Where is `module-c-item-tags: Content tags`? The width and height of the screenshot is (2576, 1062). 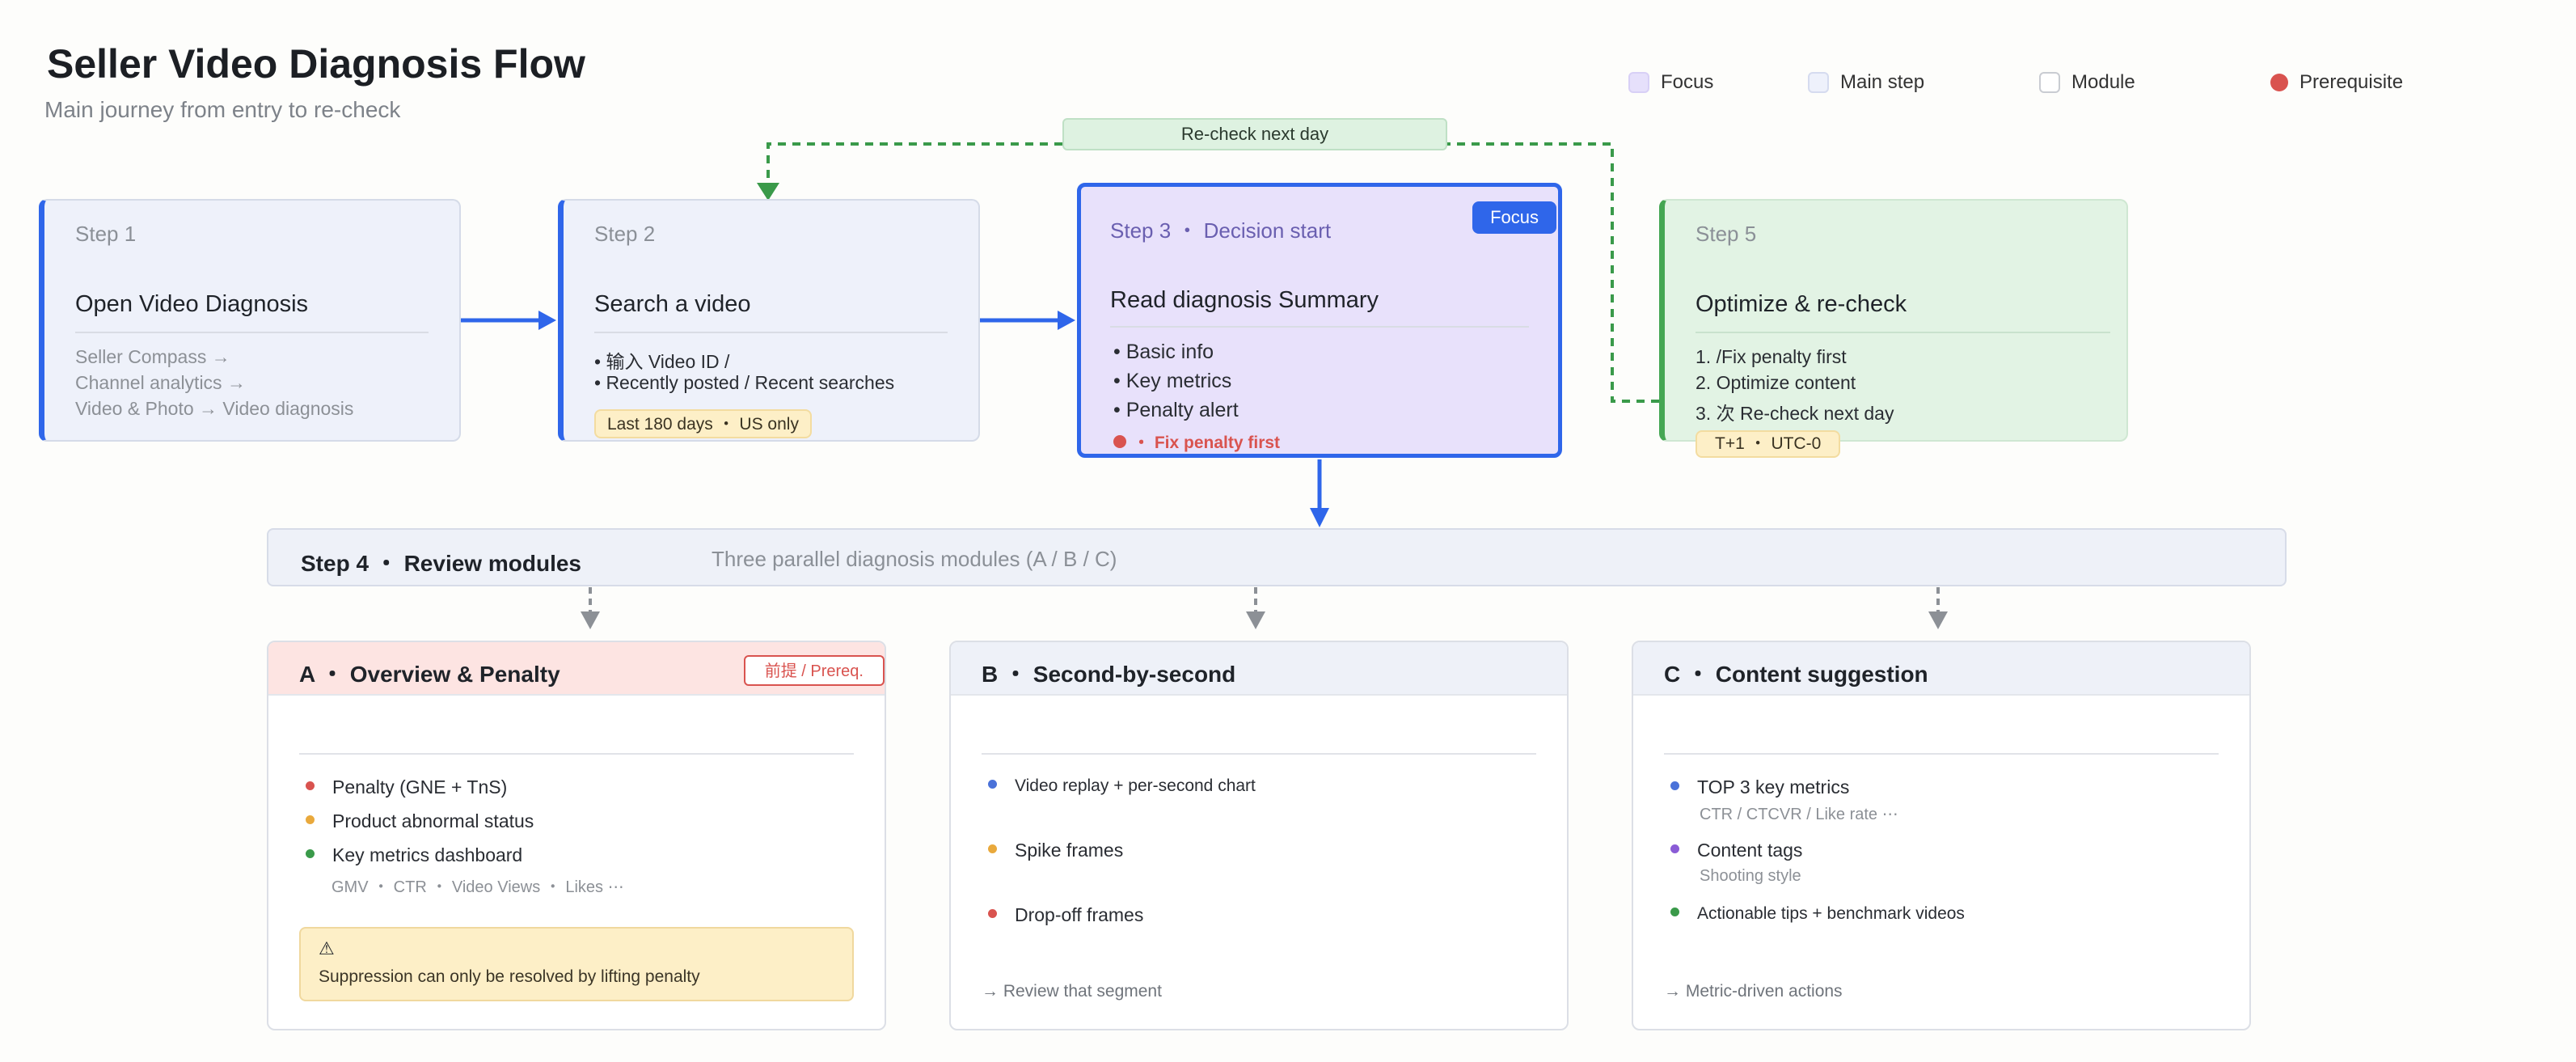
module-c-item-tags: Content tags is located at coordinates (1736, 850).